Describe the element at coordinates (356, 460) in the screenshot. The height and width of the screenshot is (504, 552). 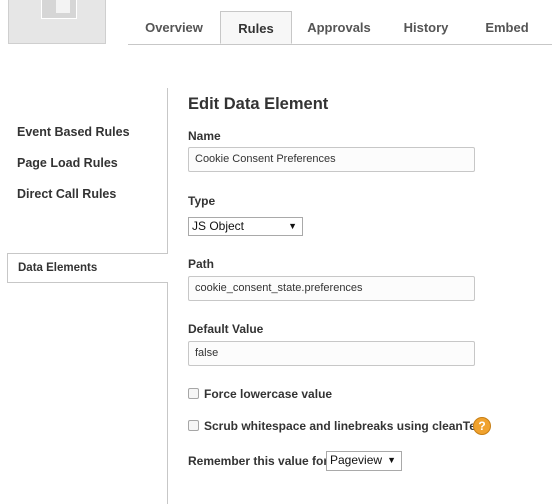
I see `remember-select-value: Pageview` at that location.